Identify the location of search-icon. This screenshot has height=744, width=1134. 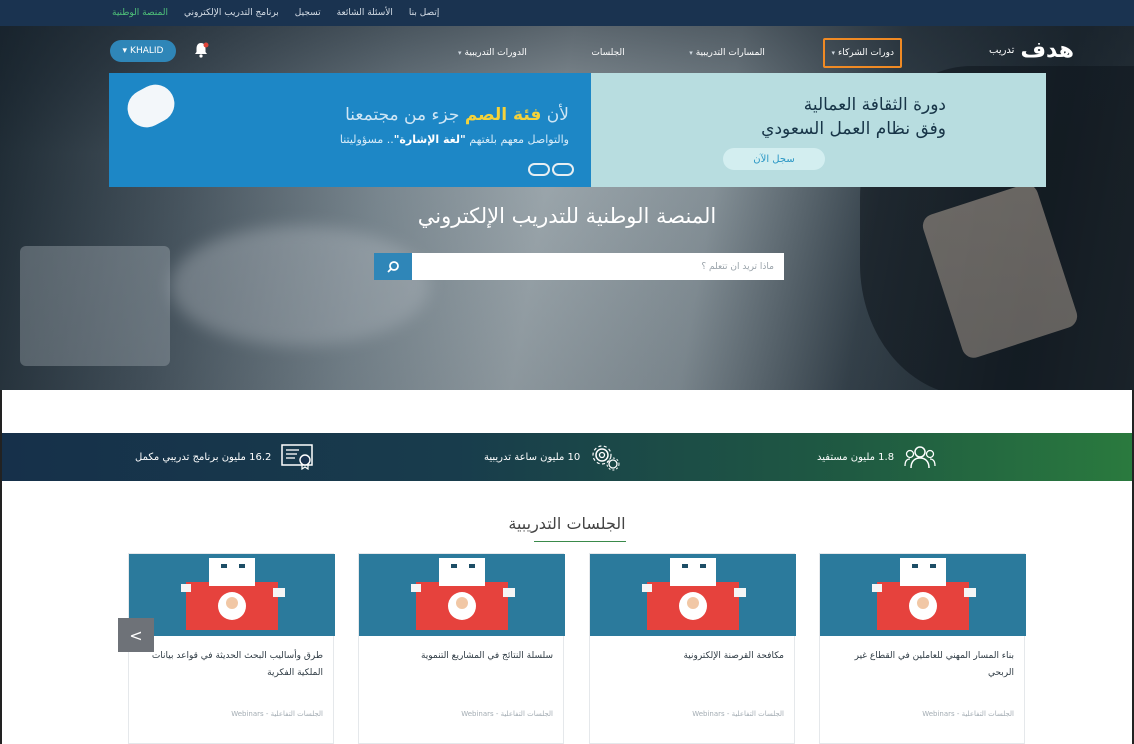
(393, 266).